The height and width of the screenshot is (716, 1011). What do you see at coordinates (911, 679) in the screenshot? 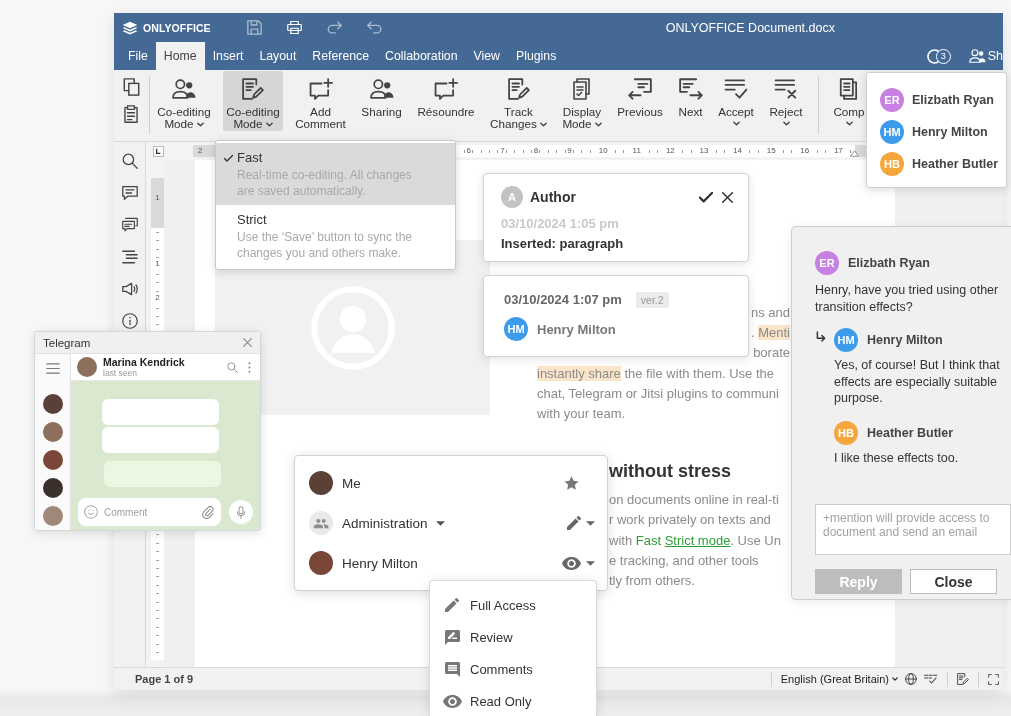
I see `globe-icon` at bounding box center [911, 679].